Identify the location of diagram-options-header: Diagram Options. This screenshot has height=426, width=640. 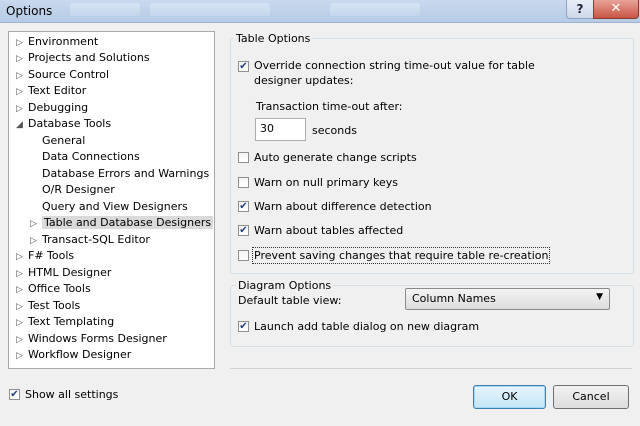
(285, 285).